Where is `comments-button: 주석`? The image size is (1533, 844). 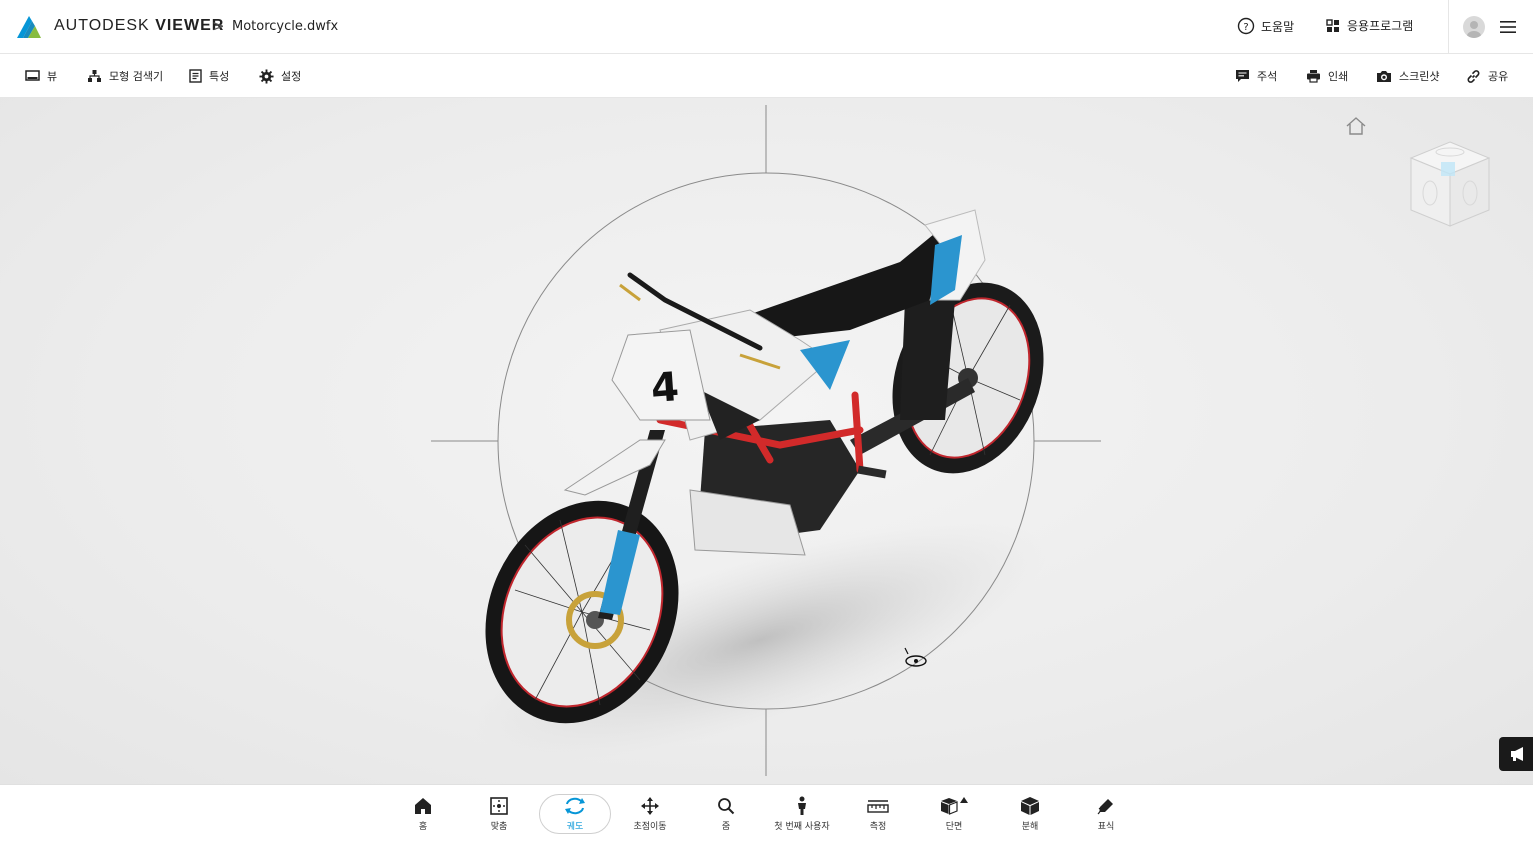 comments-button: 주석 is located at coordinates (1256, 76).